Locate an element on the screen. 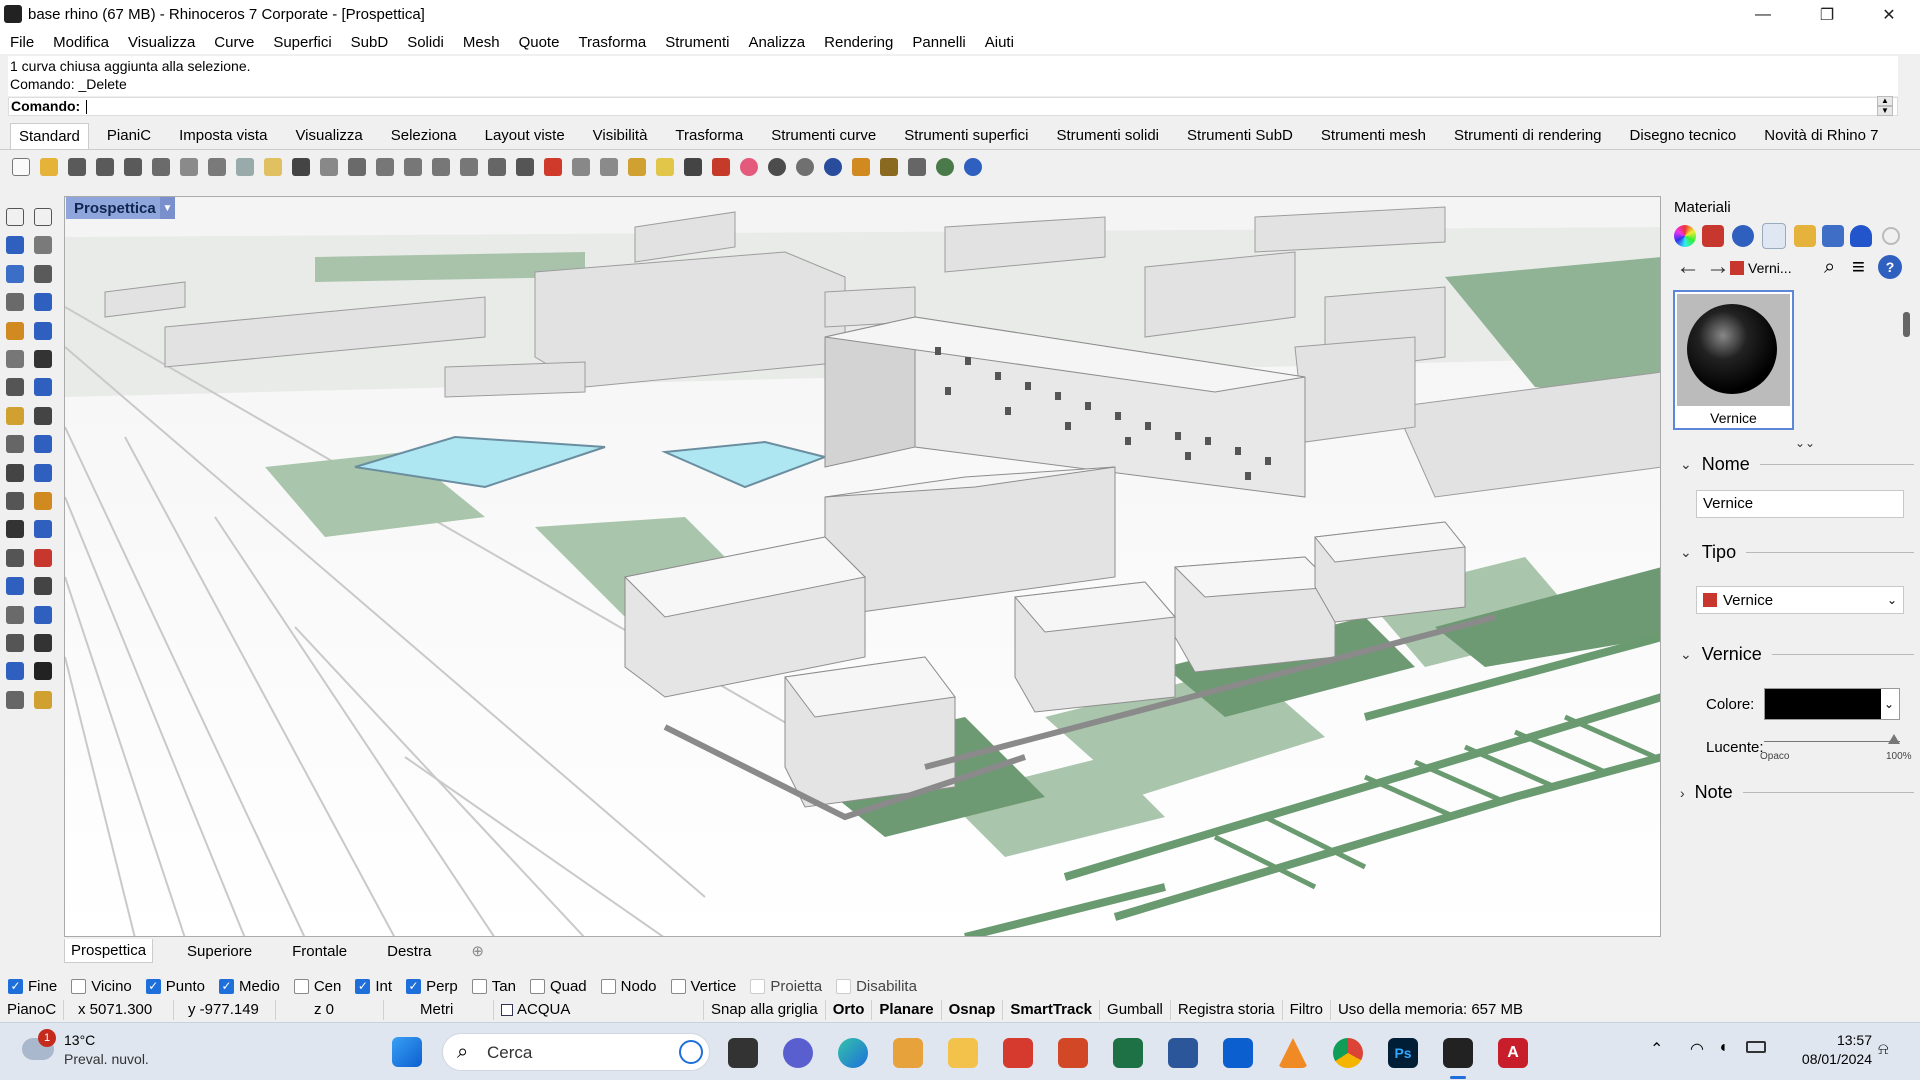 The width and height of the screenshot is (1920, 1080). notification-tab-icon is located at coordinates (1861, 236).